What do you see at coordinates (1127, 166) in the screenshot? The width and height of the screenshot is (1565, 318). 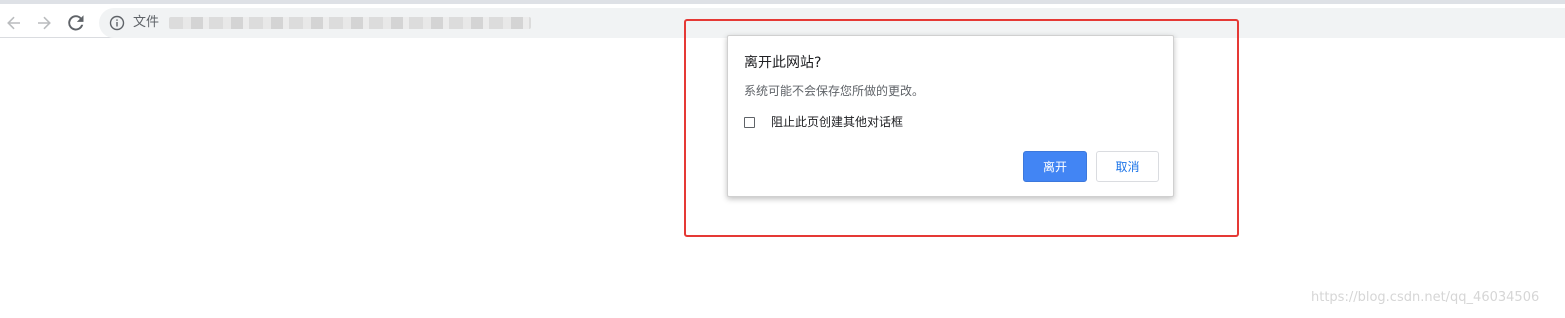 I see `cancel-button: 取消` at bounding box center [1127, 166].